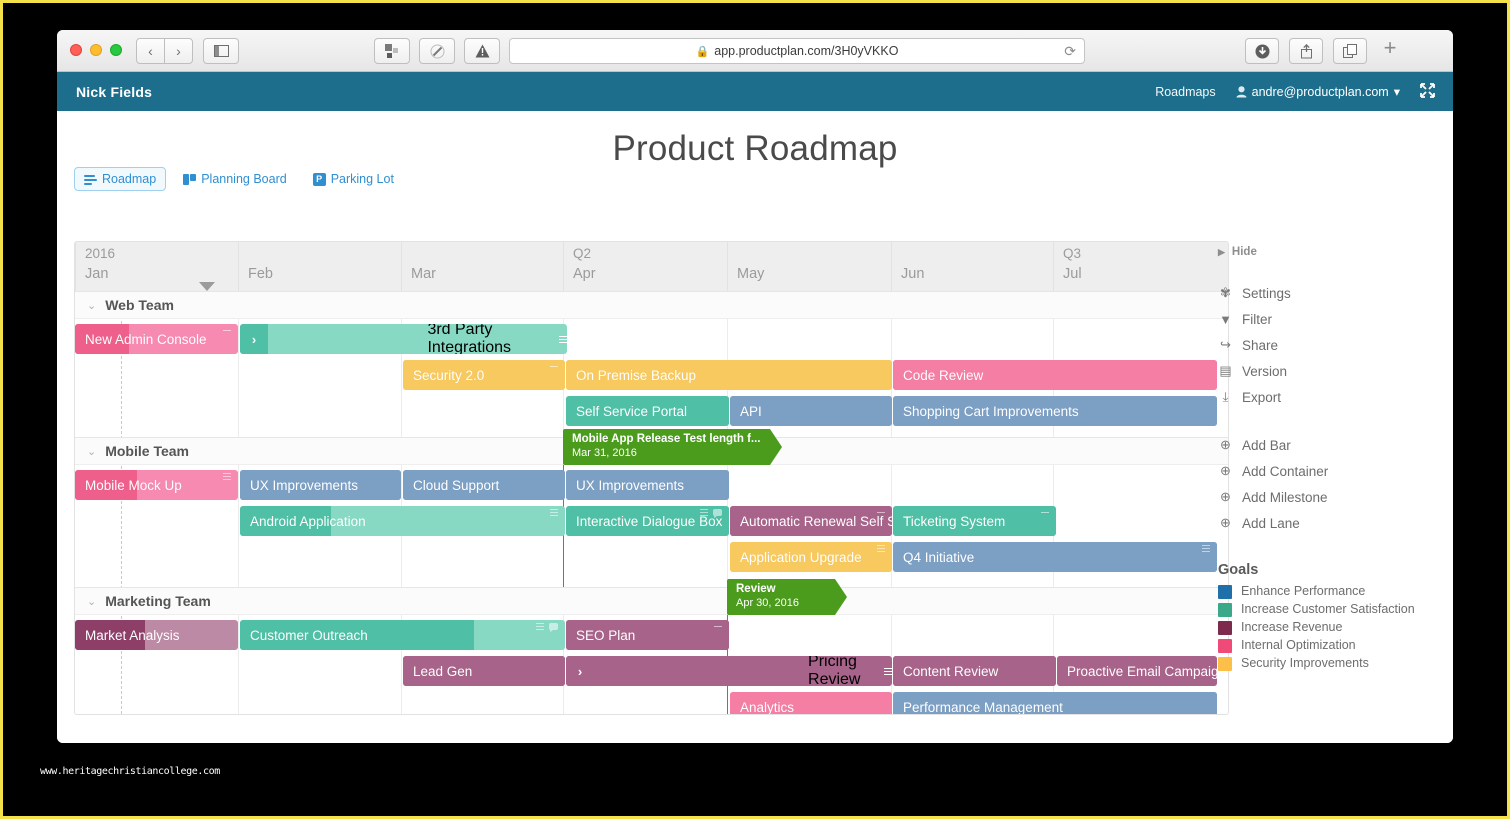 This screenshot has height=819, width=1510. I want to click on tab-roadmap: Roadmap, so click(120, 179).